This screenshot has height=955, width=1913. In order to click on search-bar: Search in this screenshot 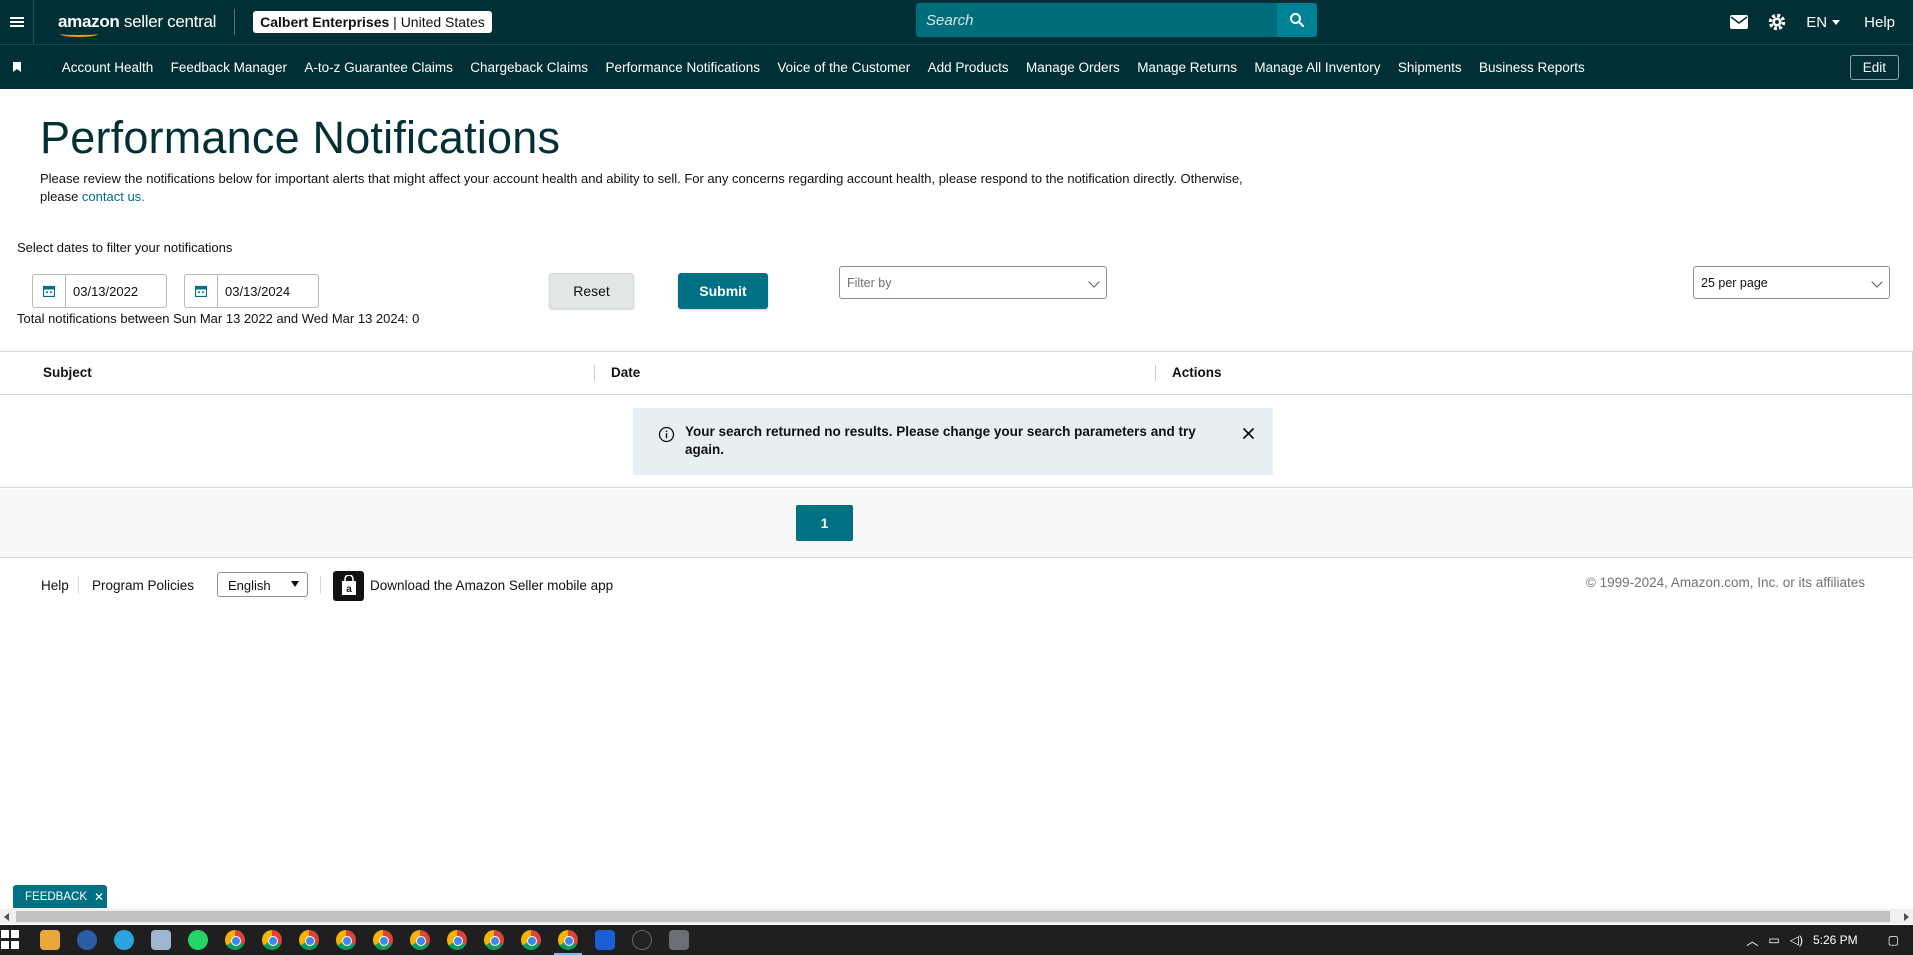, I will do `click(1116, 20)`.